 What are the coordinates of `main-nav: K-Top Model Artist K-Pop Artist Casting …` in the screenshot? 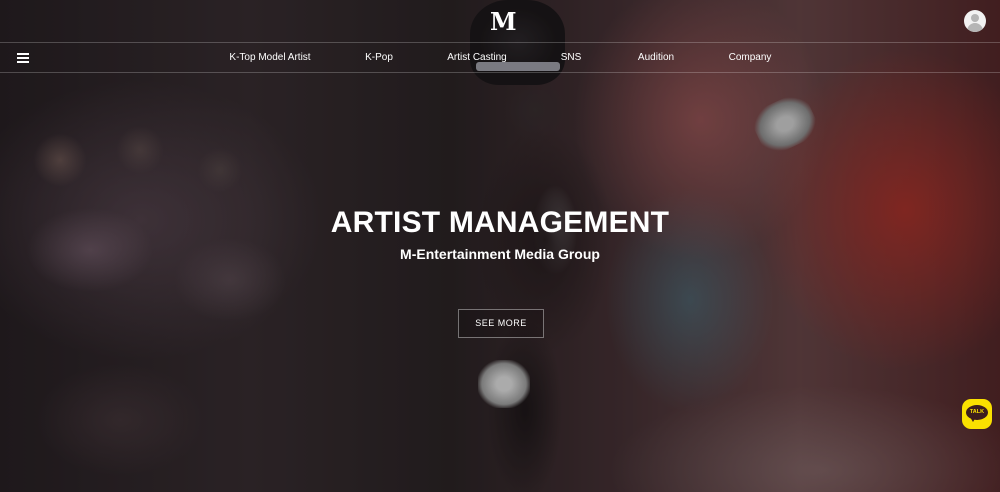 It's located at (500, 57).